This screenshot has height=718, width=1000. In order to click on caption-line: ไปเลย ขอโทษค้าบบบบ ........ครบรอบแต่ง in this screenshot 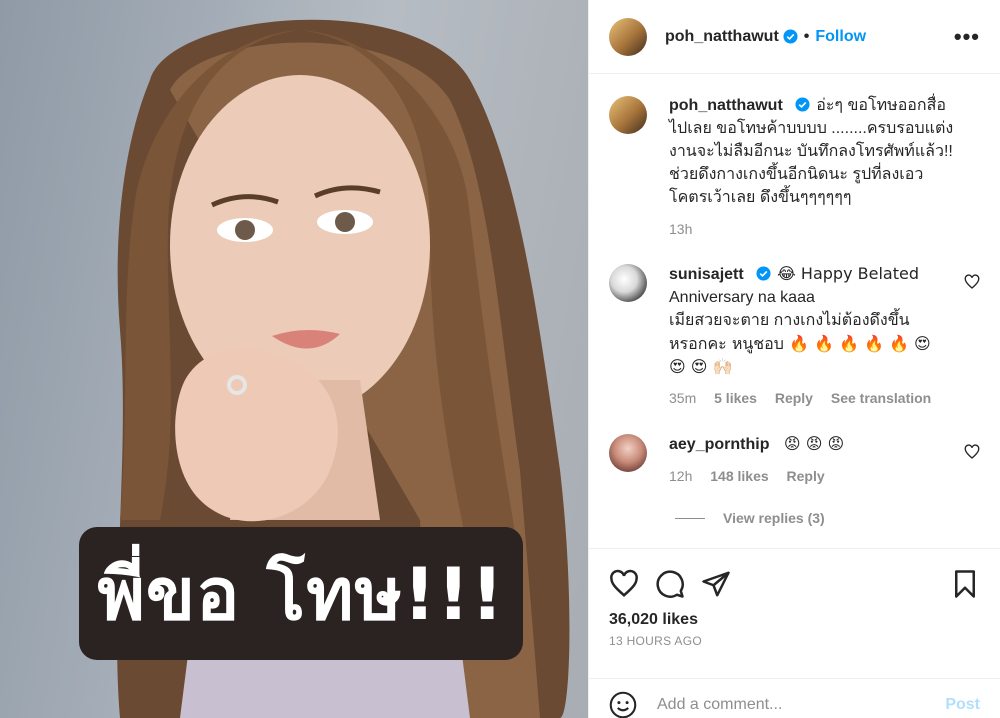, I will do `click(811, 128)`.